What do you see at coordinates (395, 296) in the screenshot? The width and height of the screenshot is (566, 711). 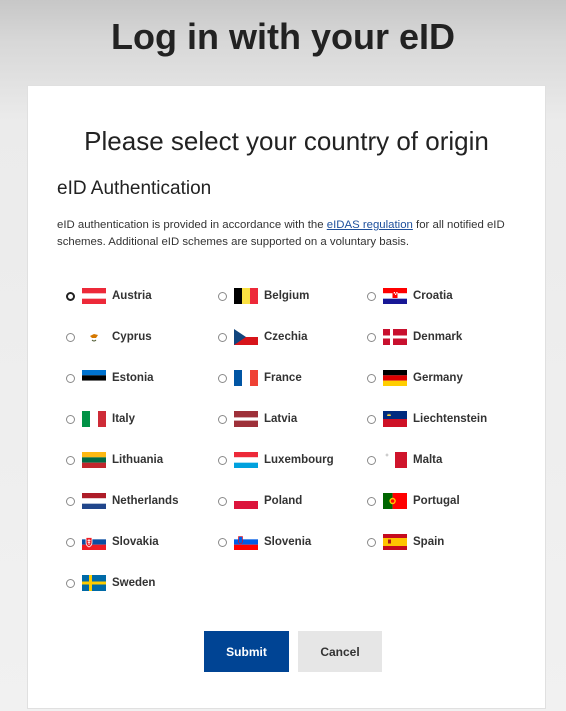 I see `croatia-flag-icon` at bounding box center [395, 296].